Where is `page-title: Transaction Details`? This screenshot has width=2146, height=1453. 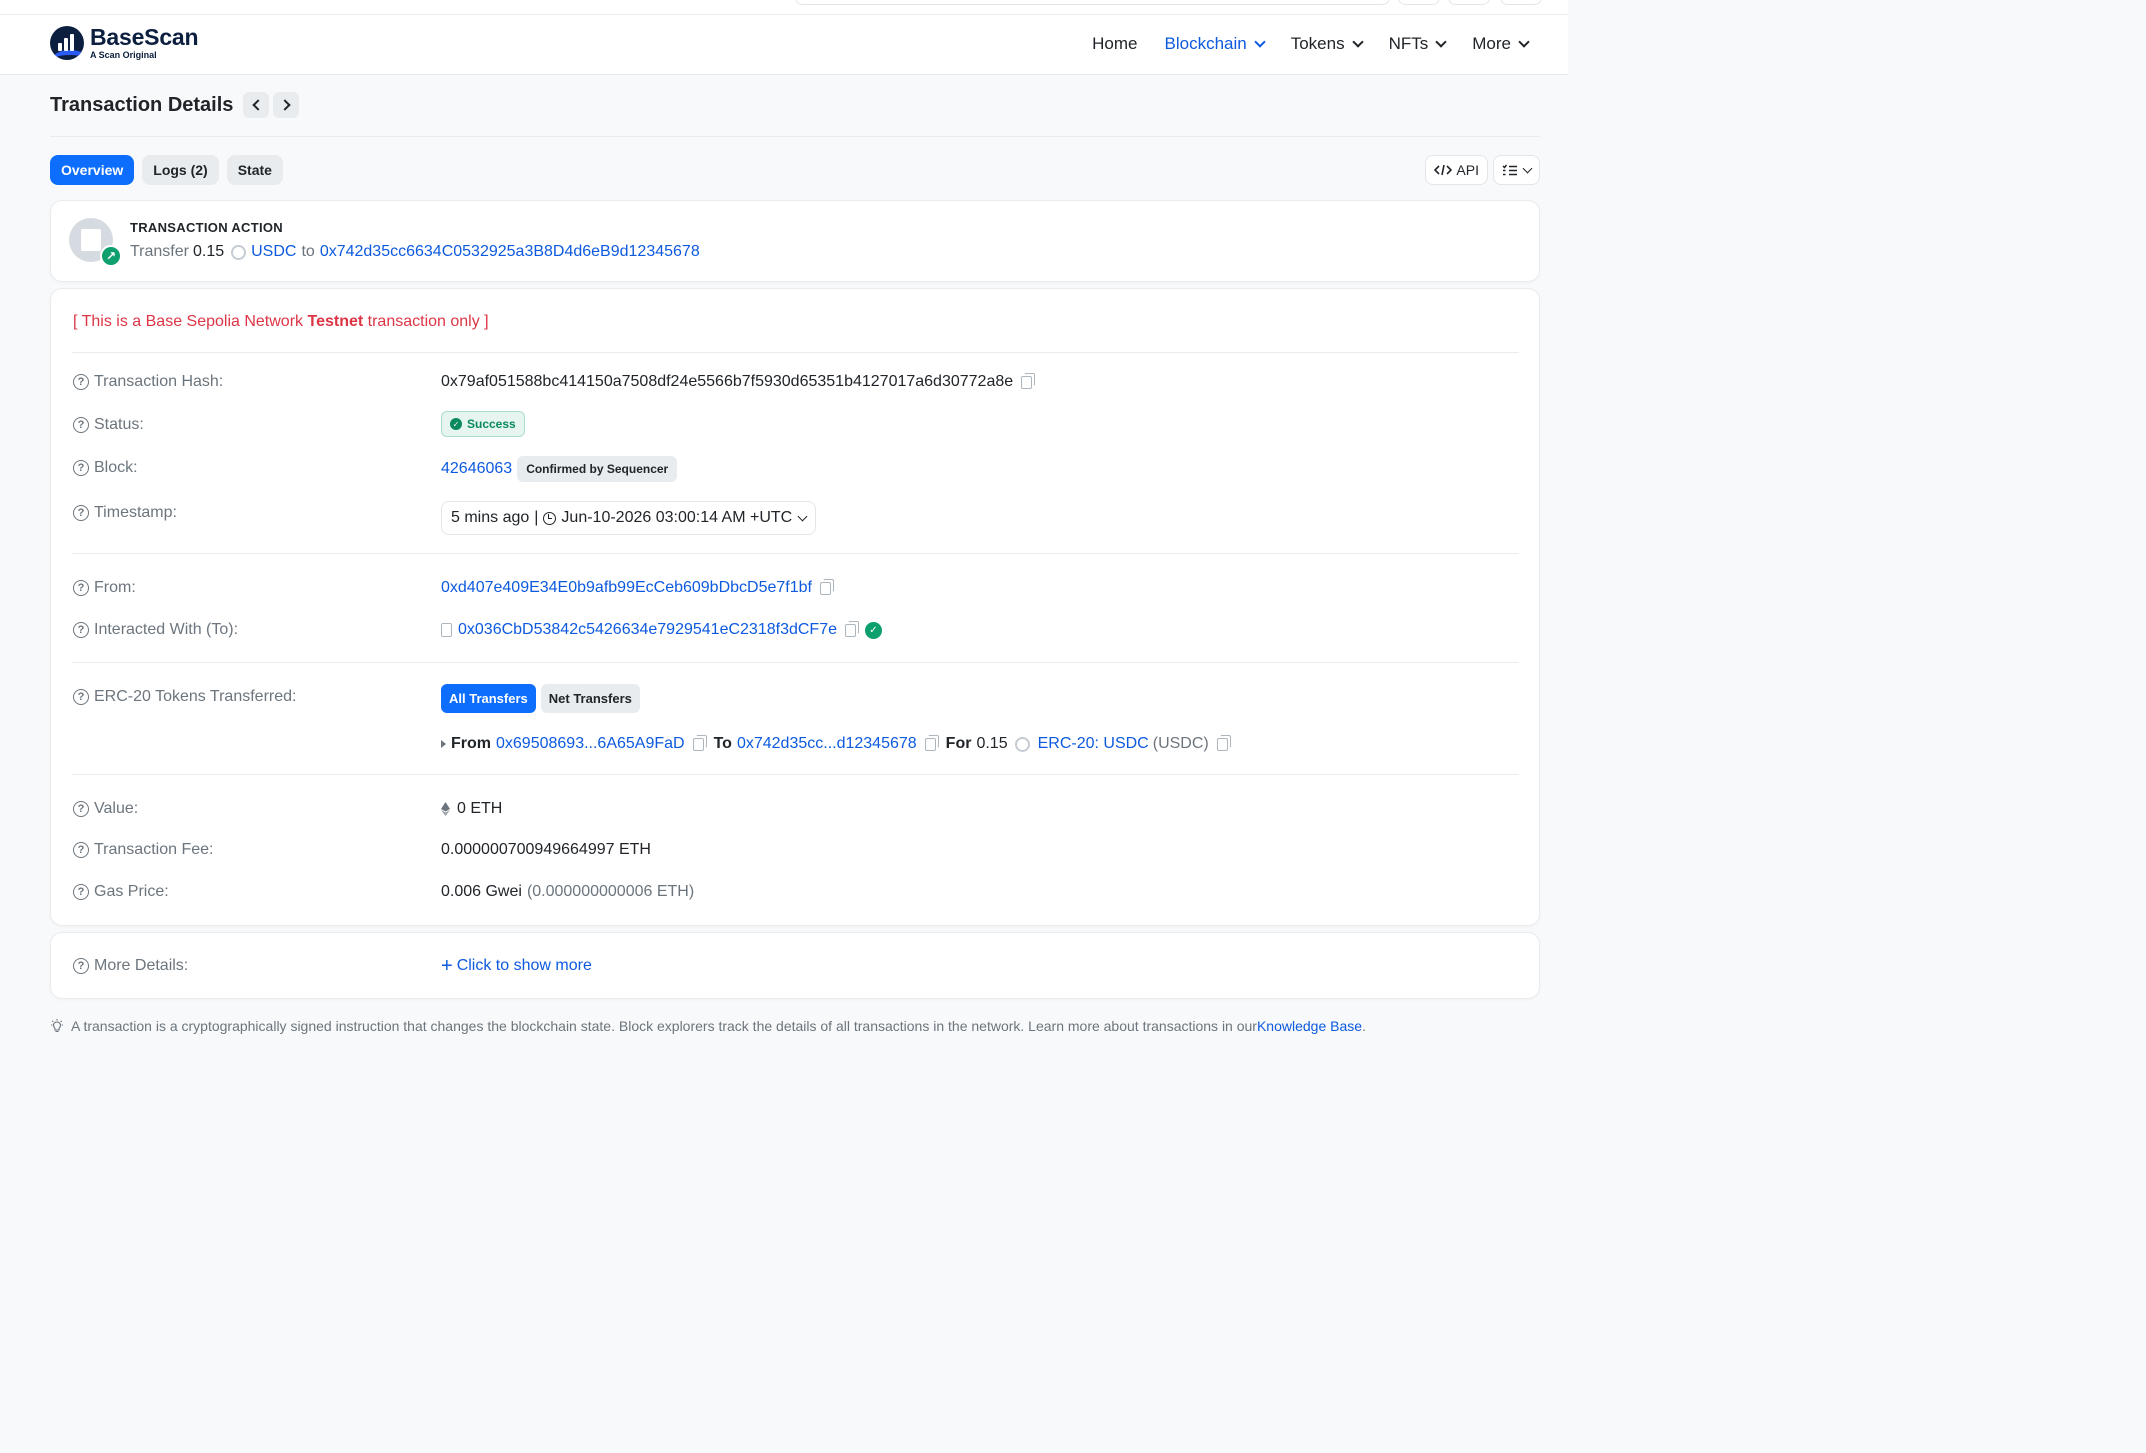
page-title: Transaction Details is located at coordinates (142, 104).